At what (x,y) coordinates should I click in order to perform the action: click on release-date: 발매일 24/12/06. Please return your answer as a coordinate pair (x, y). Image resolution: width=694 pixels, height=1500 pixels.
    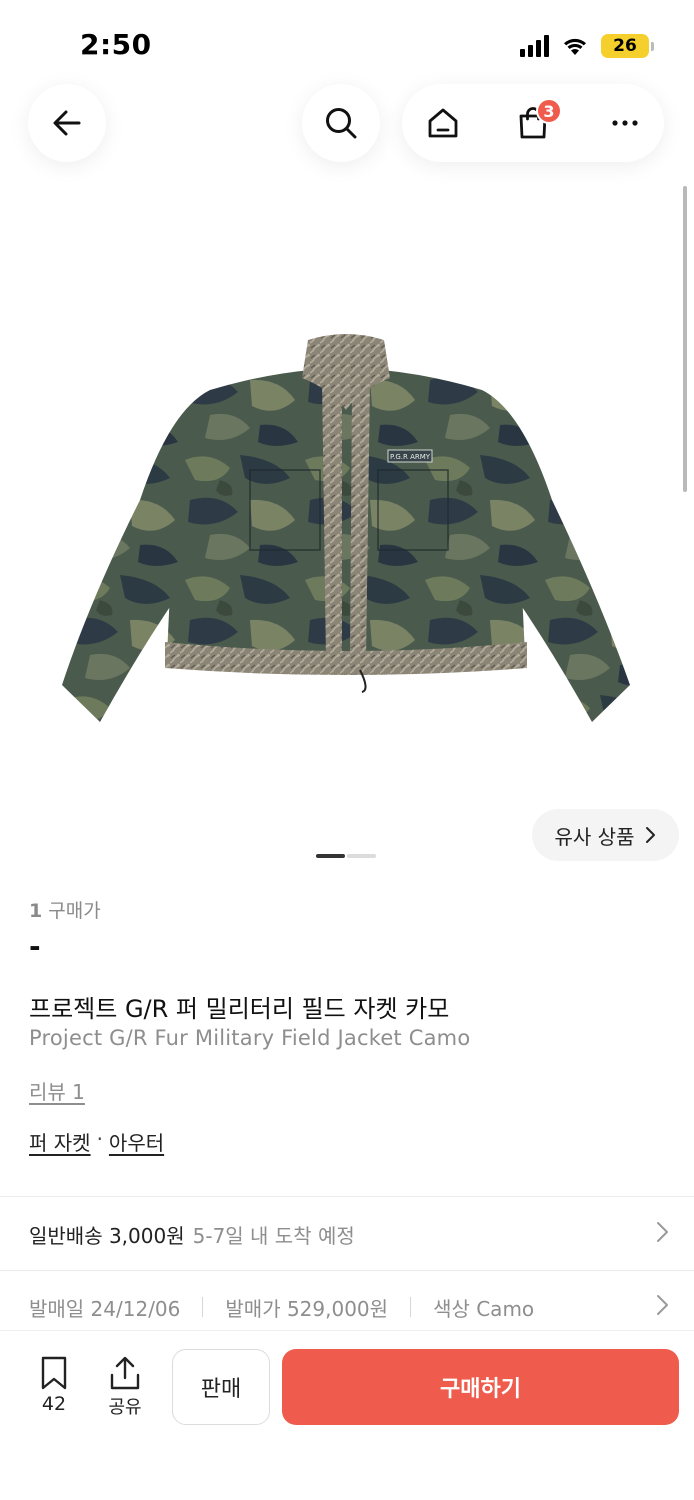
    Looking at the image, I should click on (105, 1308).